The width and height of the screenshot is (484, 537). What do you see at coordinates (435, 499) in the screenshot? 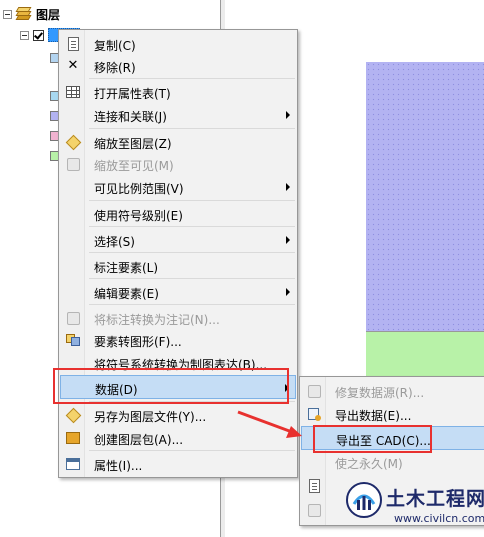
I see `watermark-title: 土木工程网` at bounding box center [435, 499].